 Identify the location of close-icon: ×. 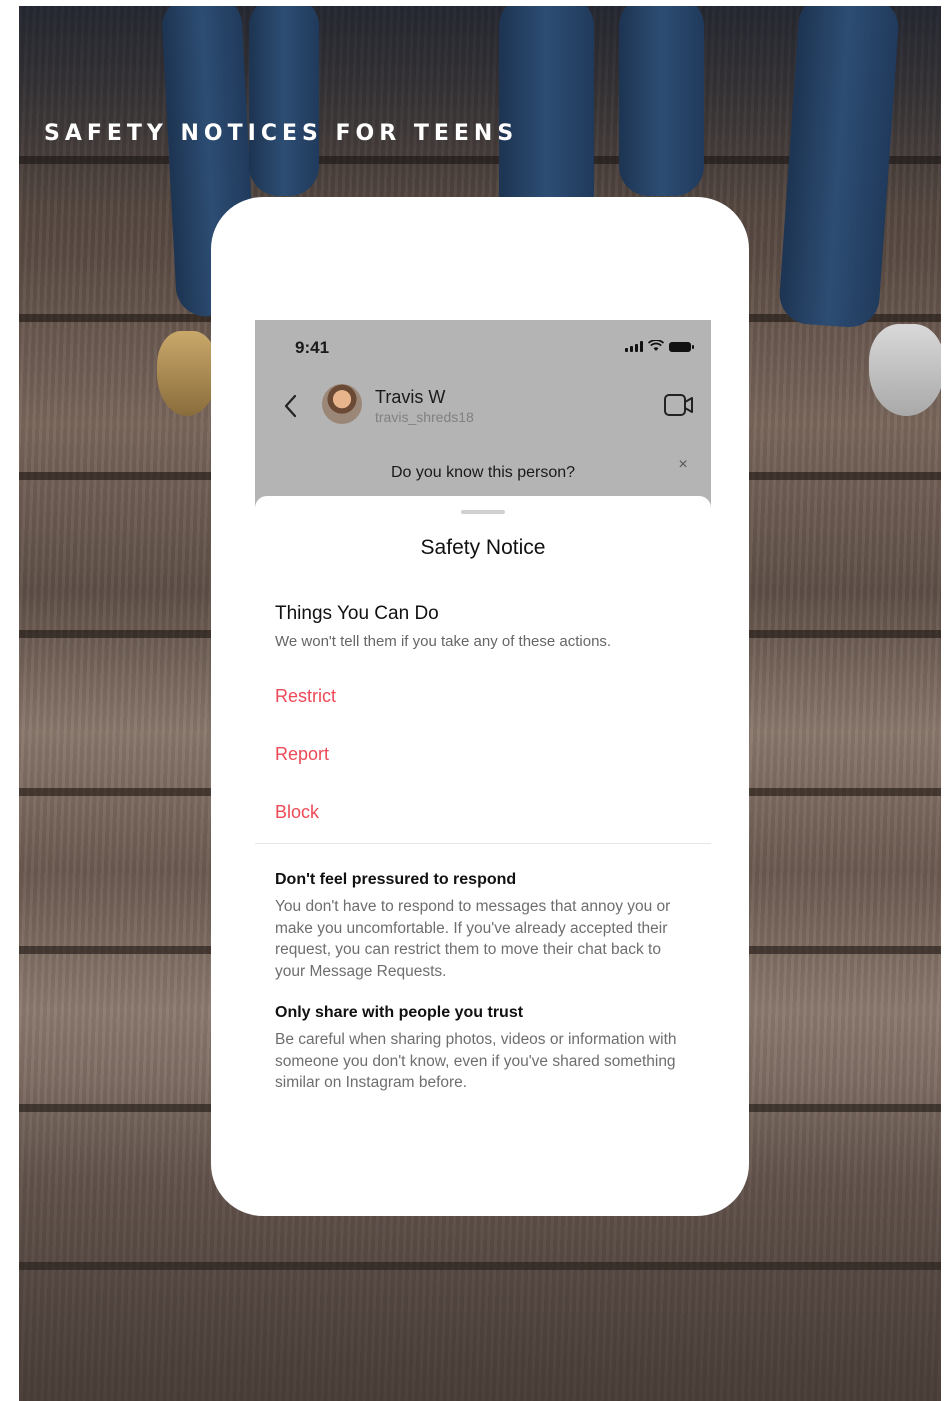
(683, 465).